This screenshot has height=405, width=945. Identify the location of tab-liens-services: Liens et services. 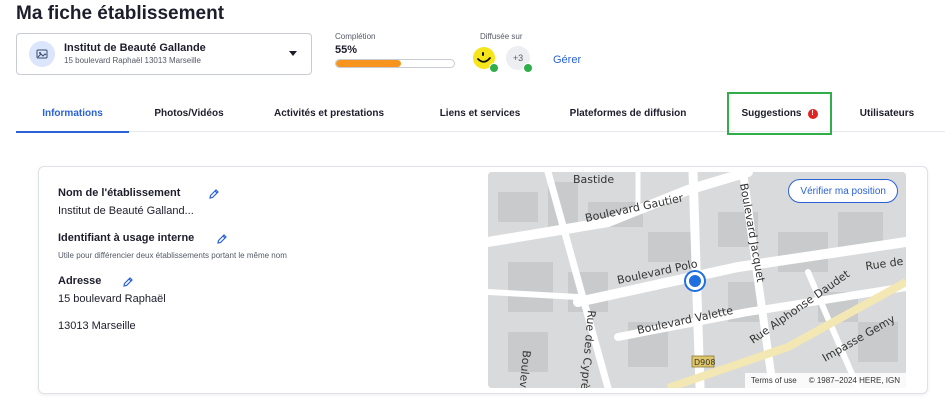
(480, 113).